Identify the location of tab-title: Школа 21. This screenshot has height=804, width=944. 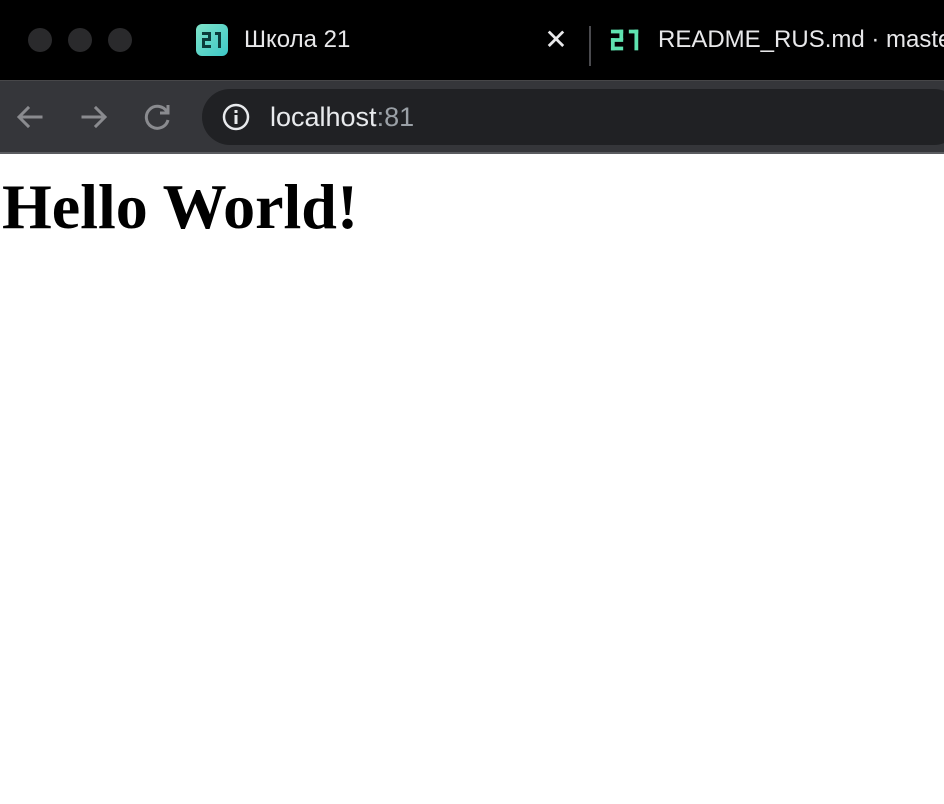
(297, 39).